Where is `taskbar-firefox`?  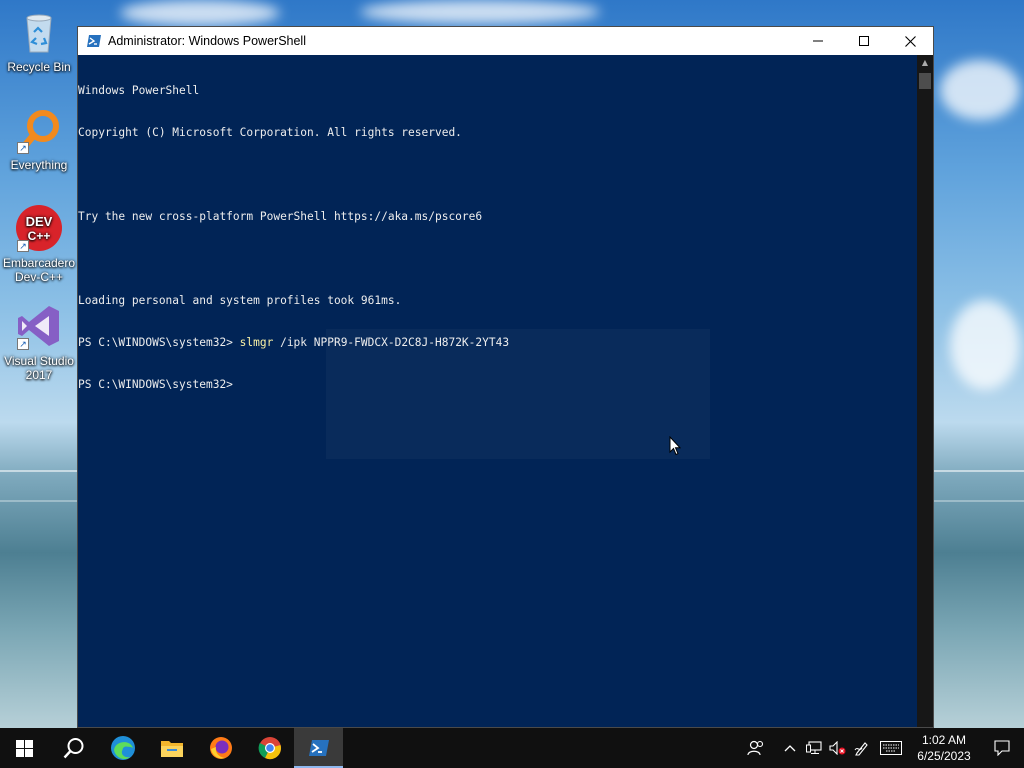 taskbar-firefox is located at coordinates (220, 748).